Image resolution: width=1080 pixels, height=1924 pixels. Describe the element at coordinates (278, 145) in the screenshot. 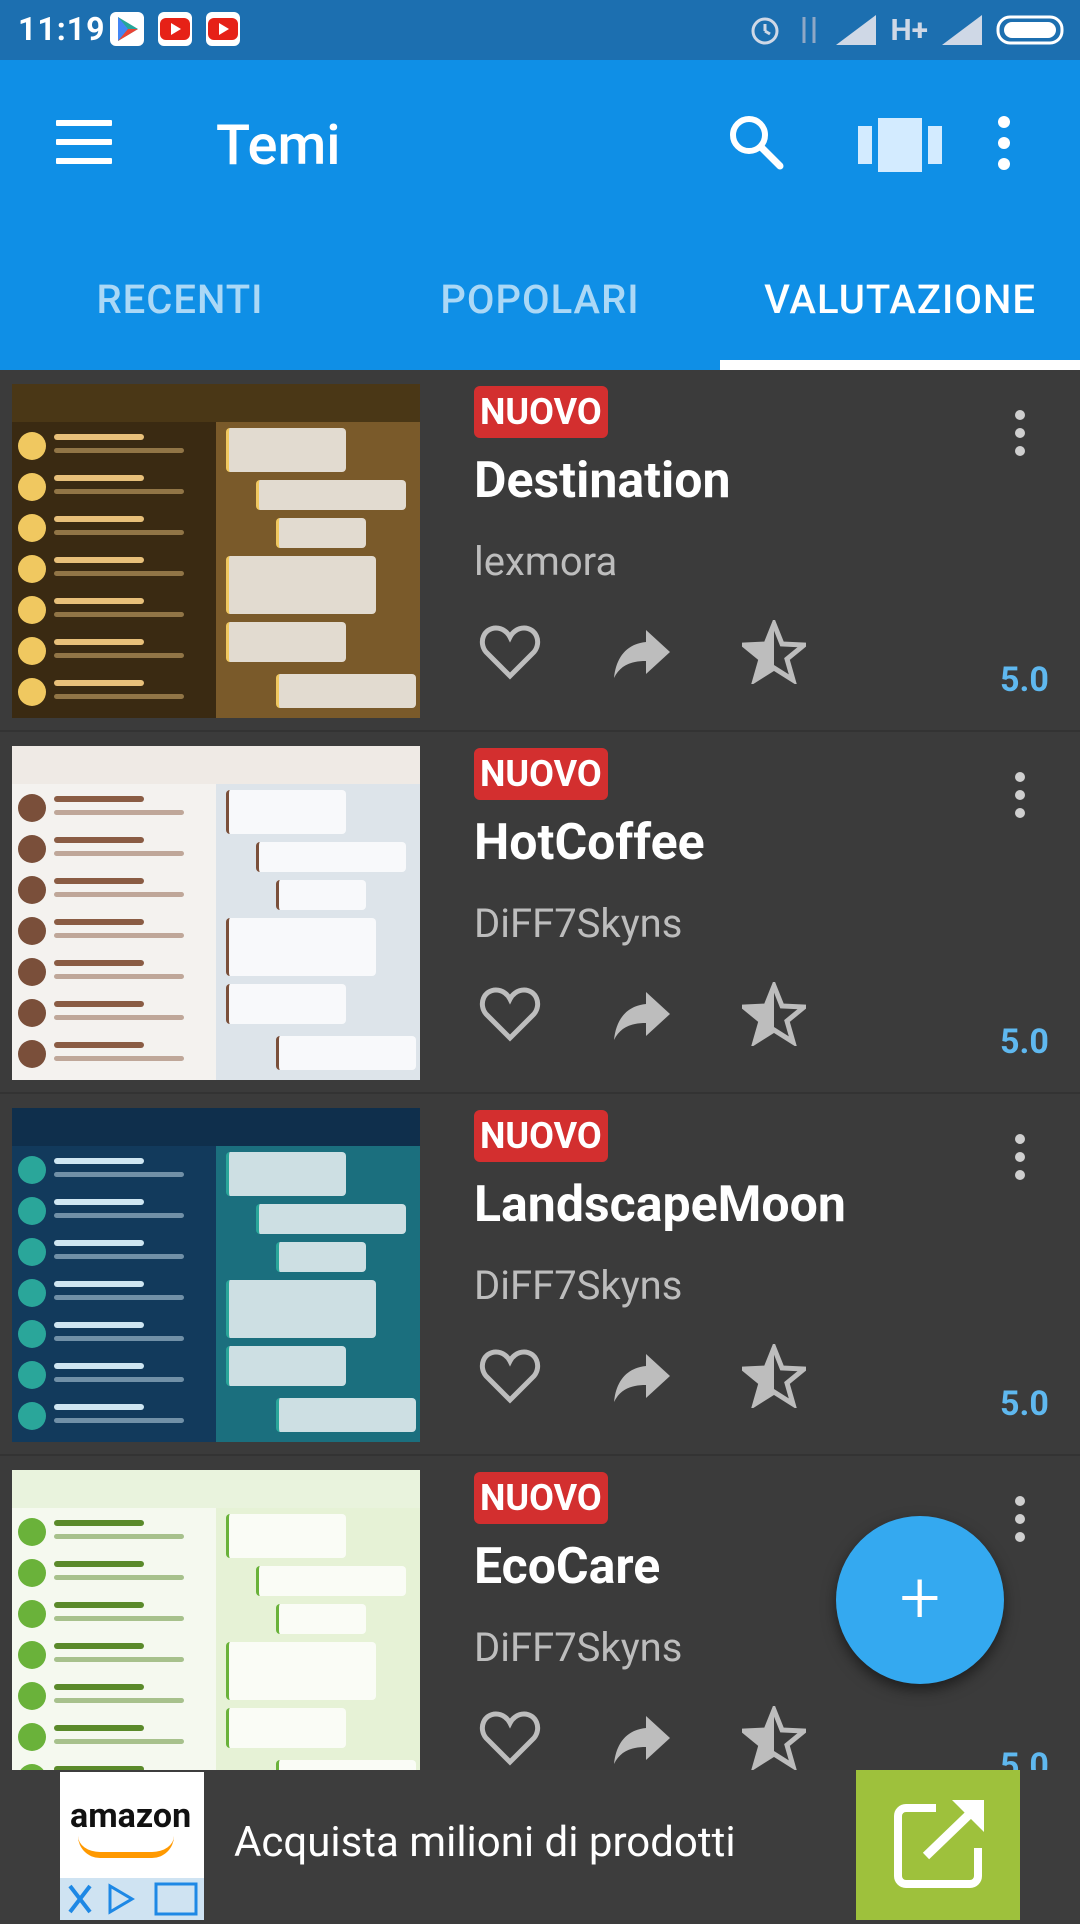

I see `page-title: Temi` at that location.